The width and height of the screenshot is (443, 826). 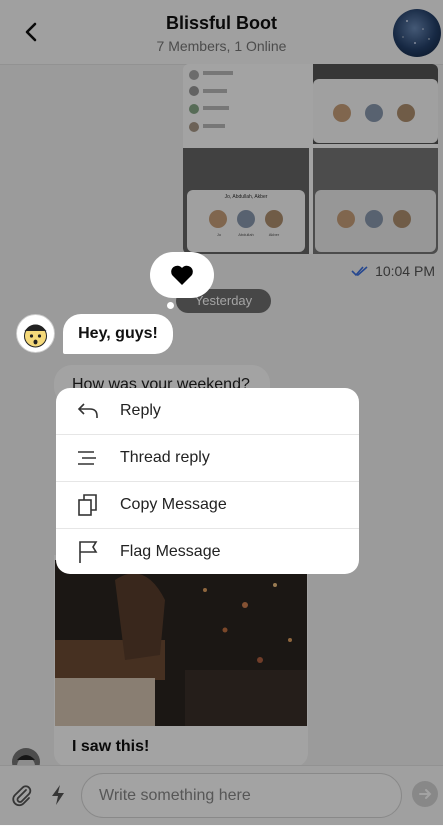 I want to click on selected-message-bubble: Hey, guys!, so click(x=118, y=334).